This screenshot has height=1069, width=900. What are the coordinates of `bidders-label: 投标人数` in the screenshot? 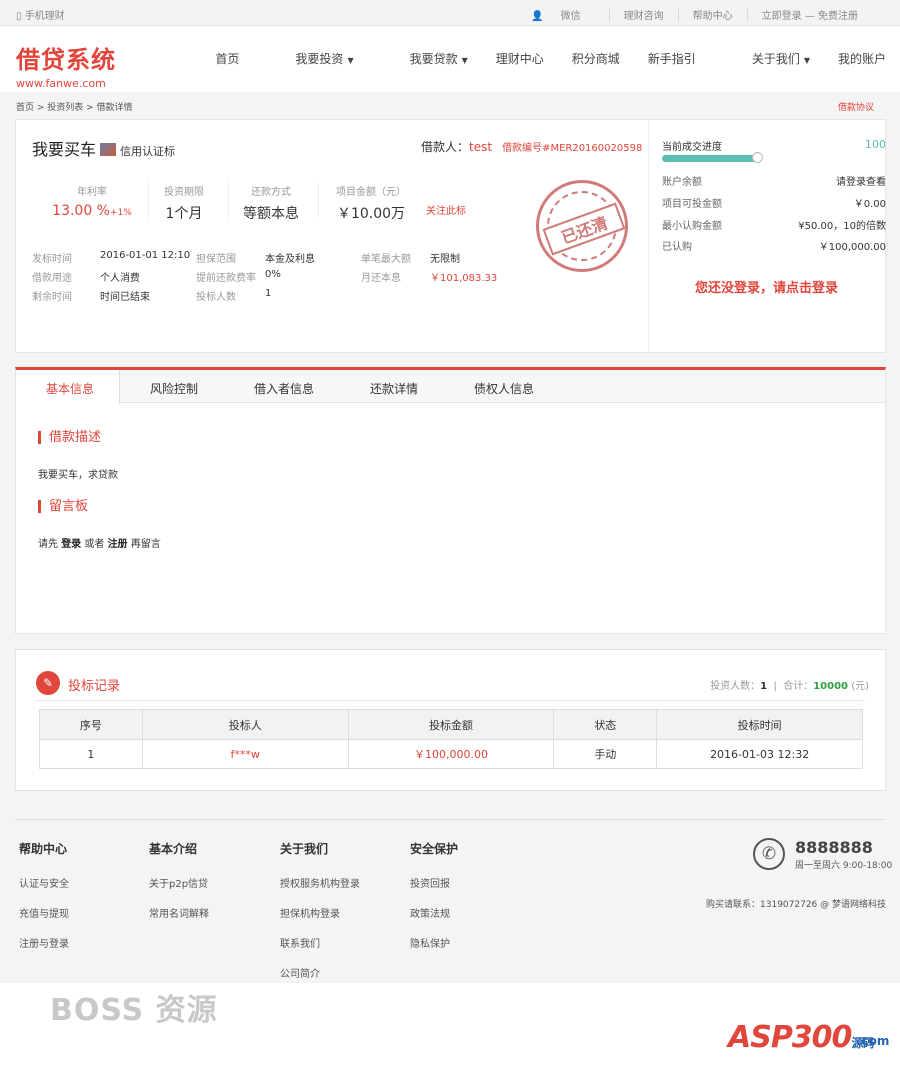 It's located at (216, 297).